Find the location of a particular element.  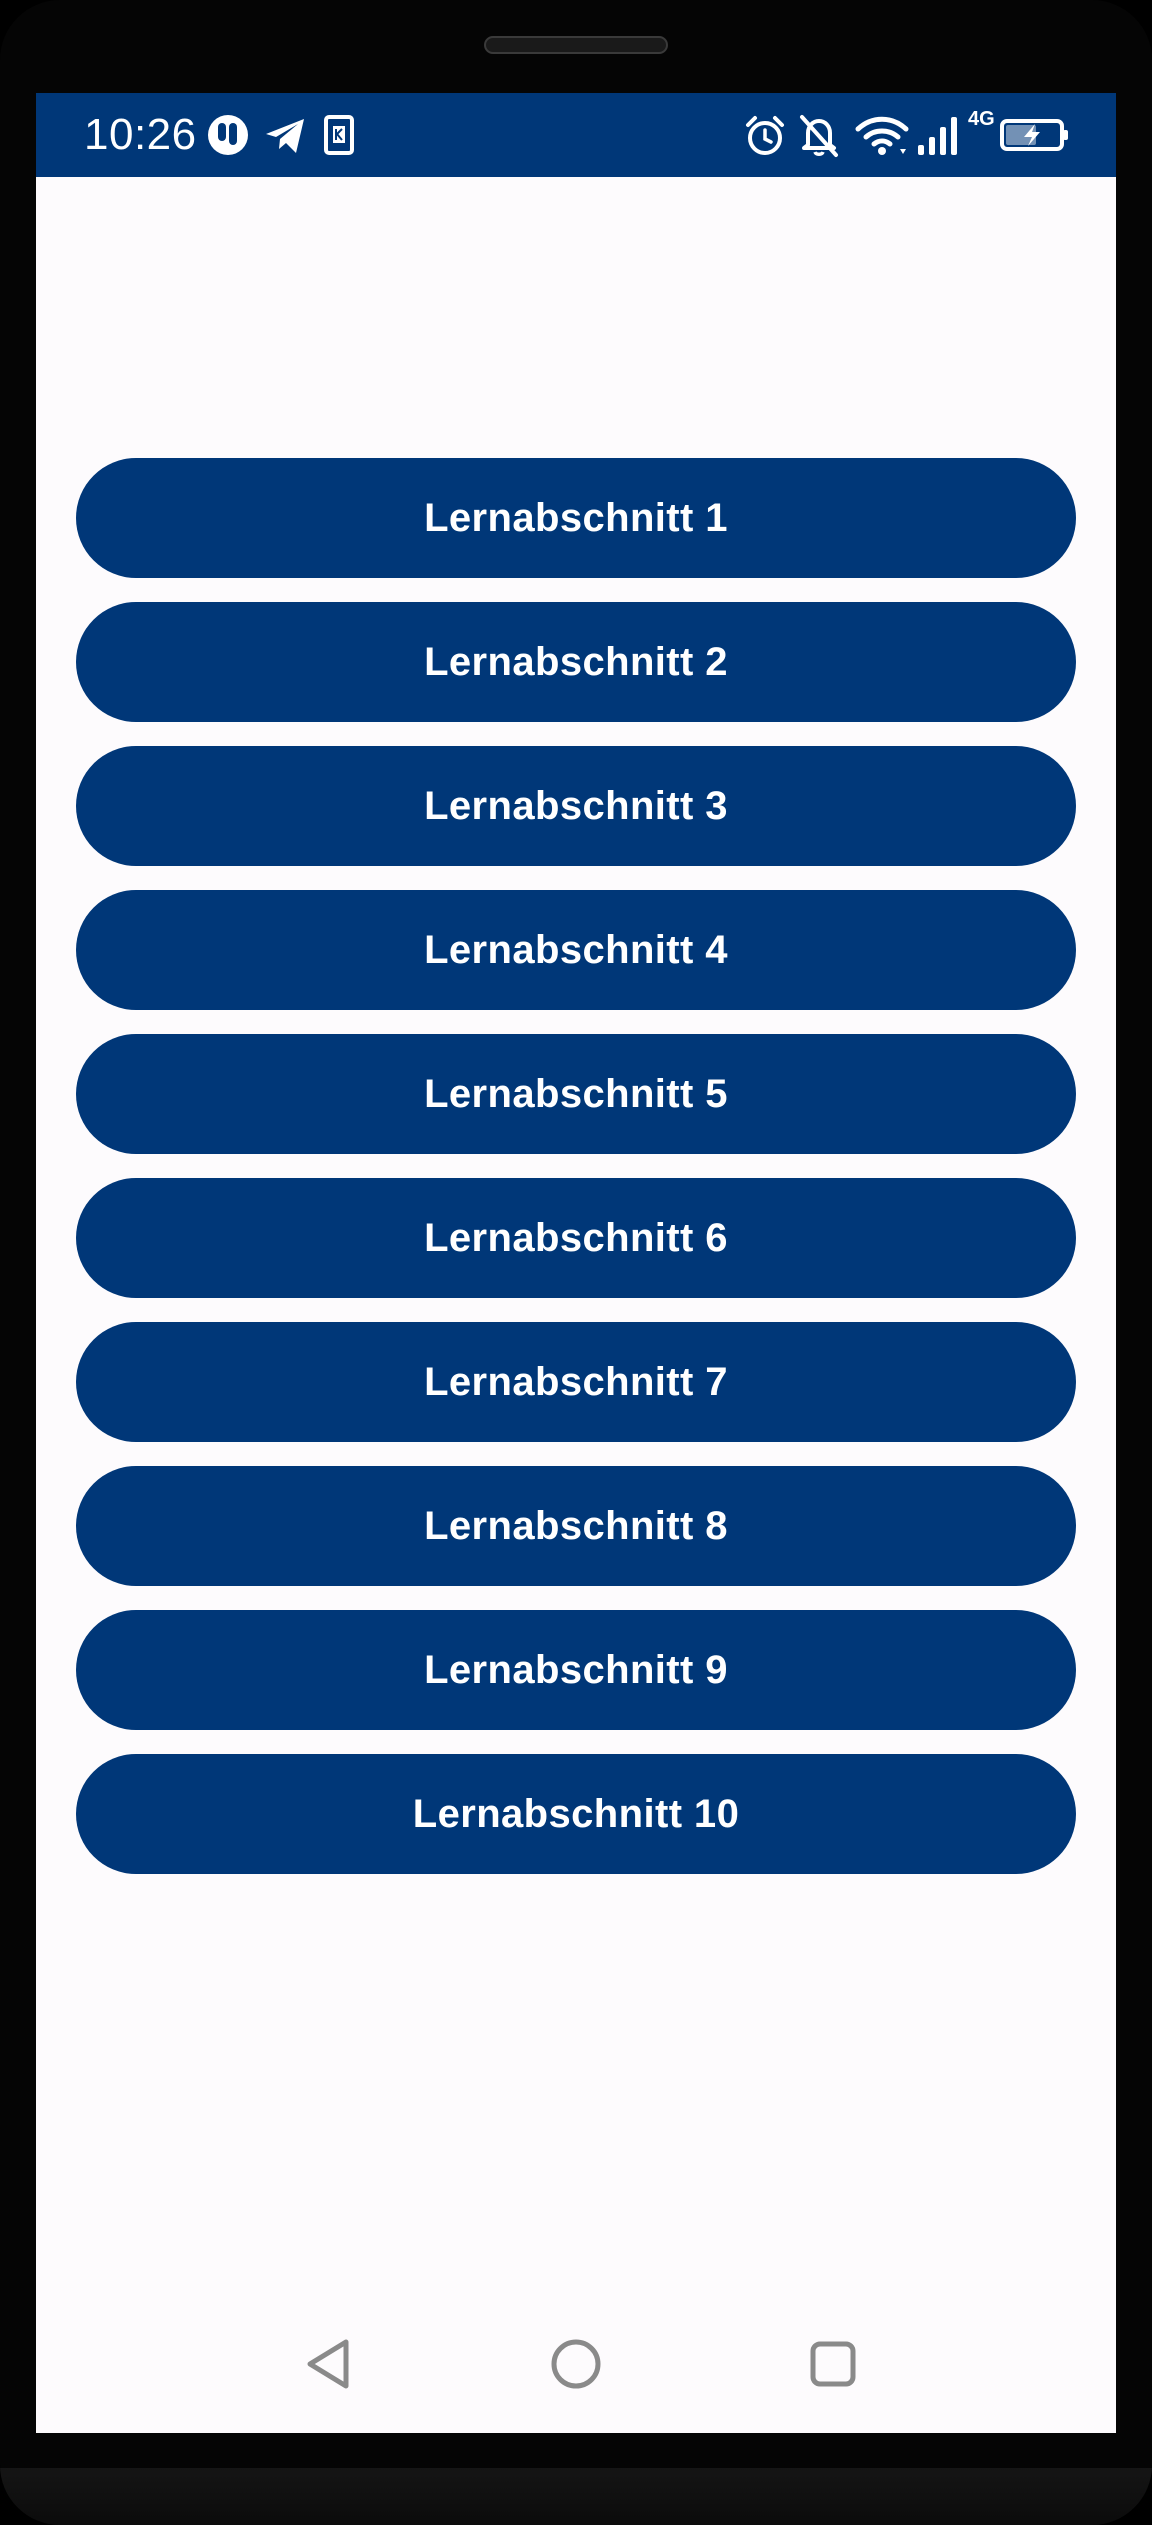

sim-card-icon is located at coordinates (339, 135).